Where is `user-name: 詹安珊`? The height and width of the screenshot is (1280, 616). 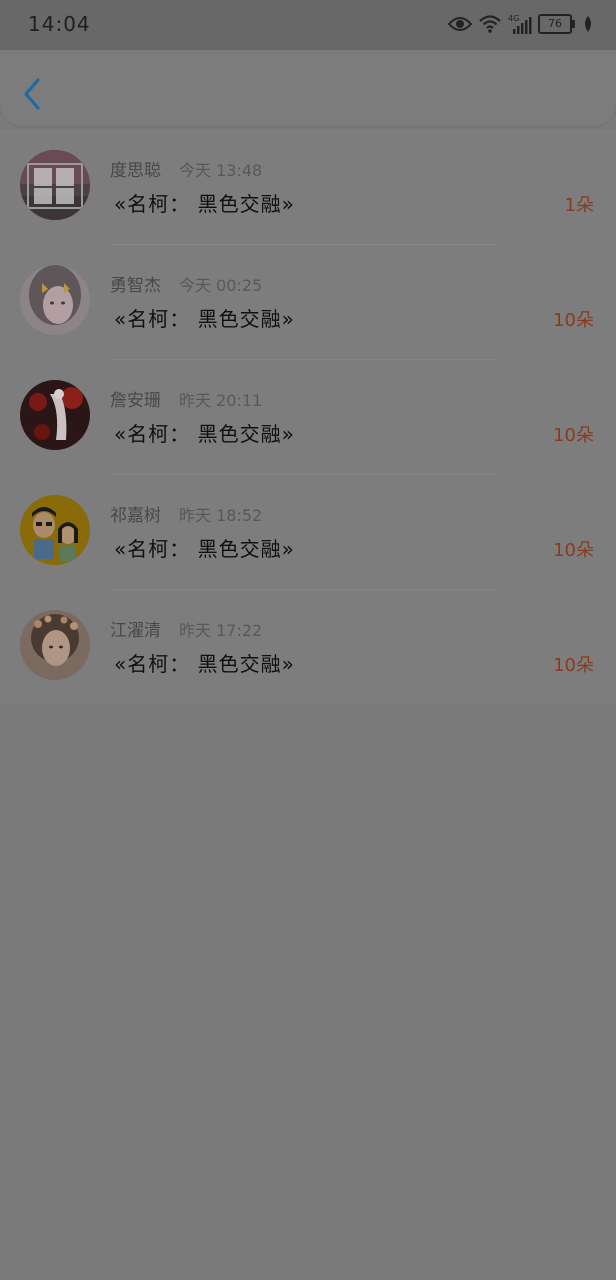
user-name: 詹安珊 is located at coordinates (135, 401).